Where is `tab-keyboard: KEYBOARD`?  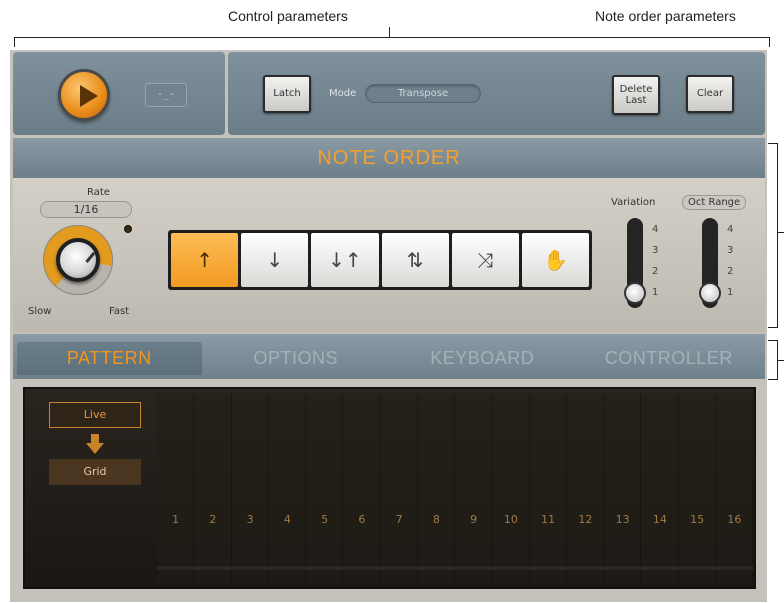
tab-keyboard: KEYBOARD is located at coordinates (482, 358).